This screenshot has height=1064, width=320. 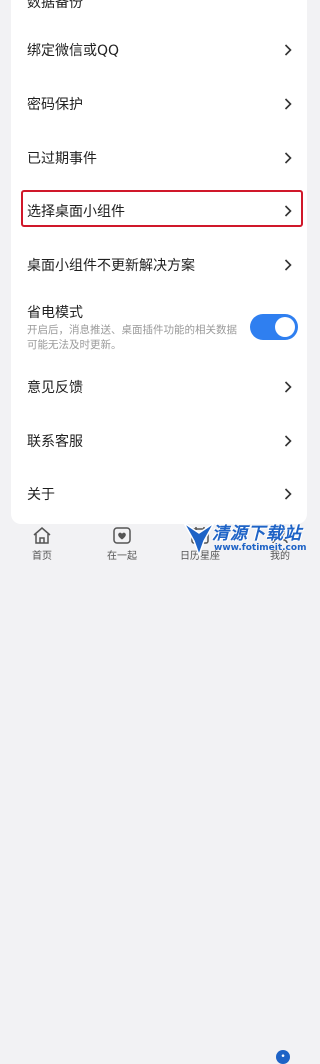 What do you see at coordinates (42, 556) in the screenshot?
I see `tab-label: 首页` at bounding box center [42, 556].